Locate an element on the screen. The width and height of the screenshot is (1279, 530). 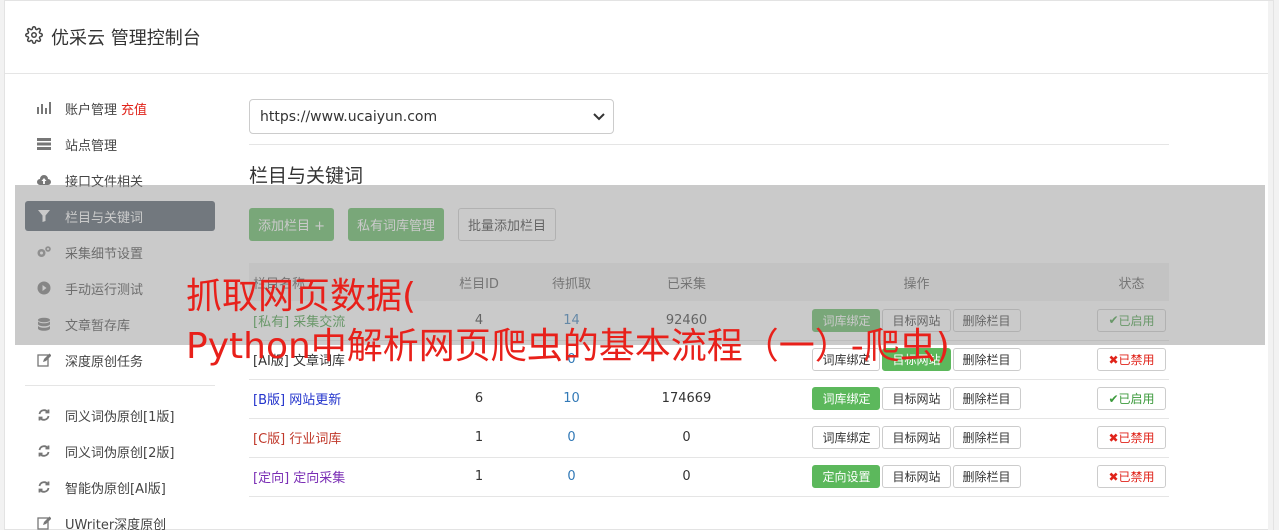
sidebar-item-label: 同义词伪原创[2版] is located at coordinates (120, 453).